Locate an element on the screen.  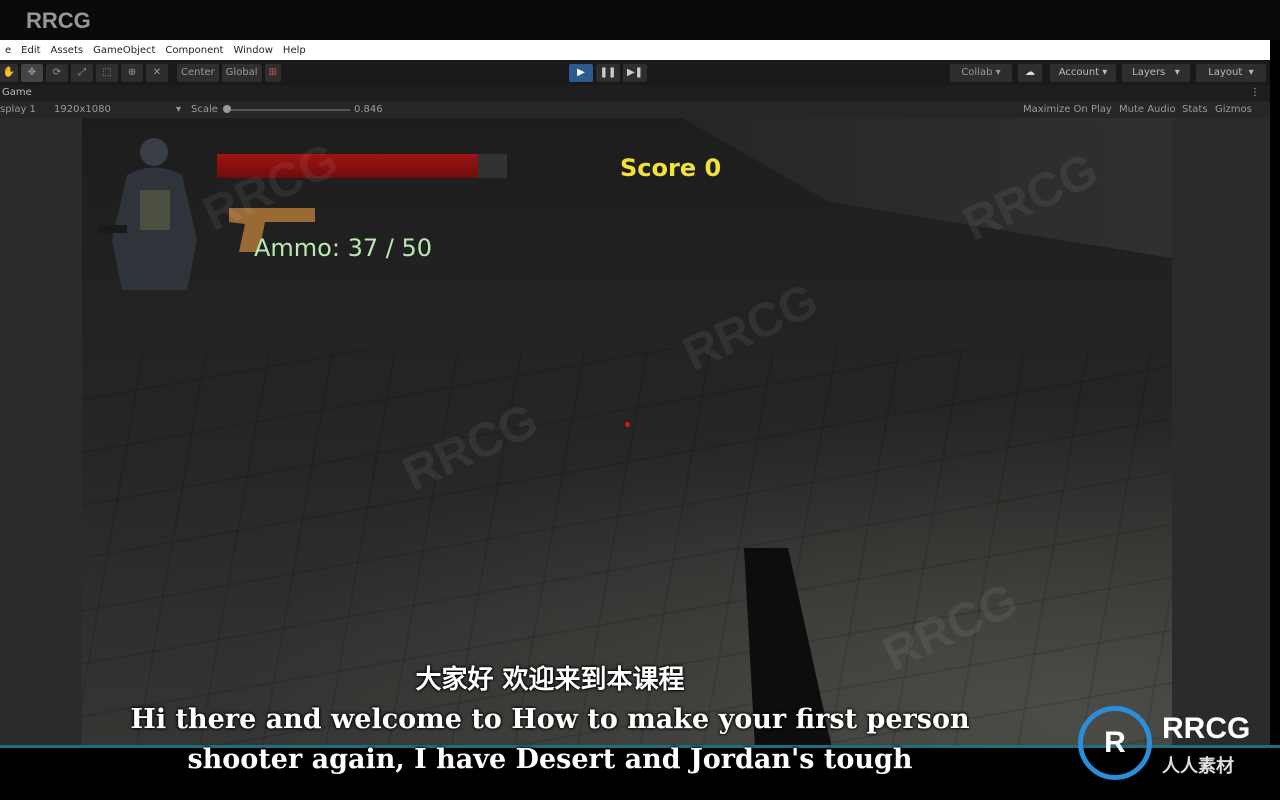
scene-wall is located at coordinates (927, 188).